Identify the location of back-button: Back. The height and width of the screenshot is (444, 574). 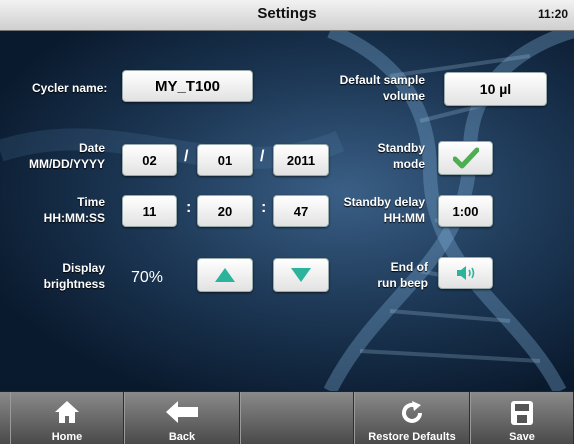
(182, 418).